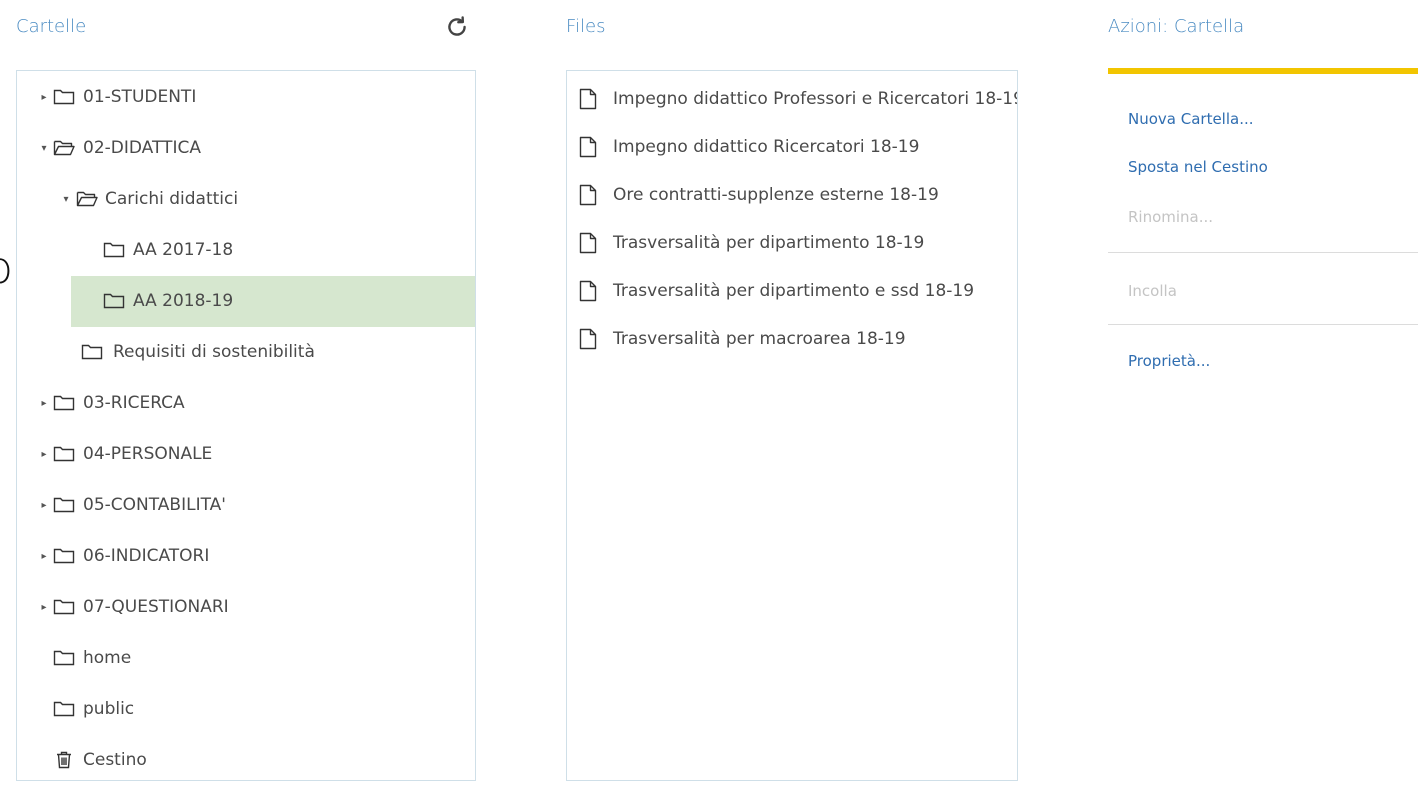 Image resolution: width=1418 pixels, height=786 pixels. What do you see at coordinates (766, 147) in the screenshot?
I see `file-name: Impegno didattico Ricercatori 18-19` at bounding box center [766, 147].